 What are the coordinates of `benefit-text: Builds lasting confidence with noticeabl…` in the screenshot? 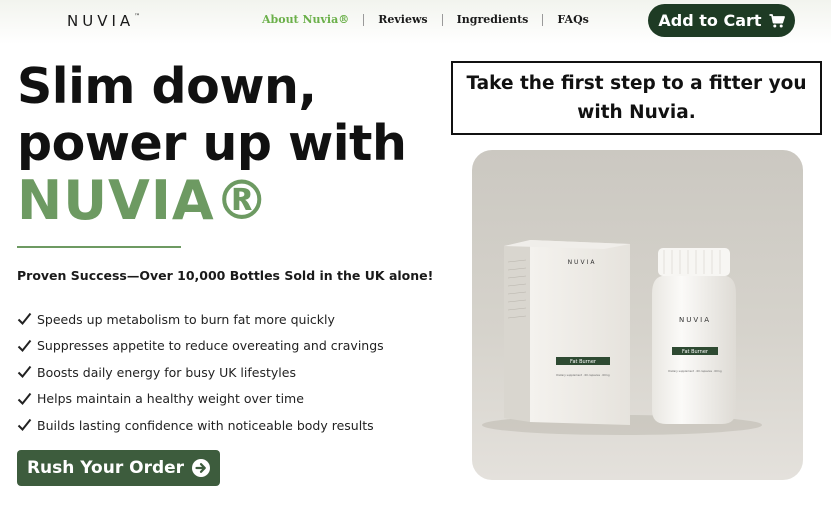 It's located at (205, 425).